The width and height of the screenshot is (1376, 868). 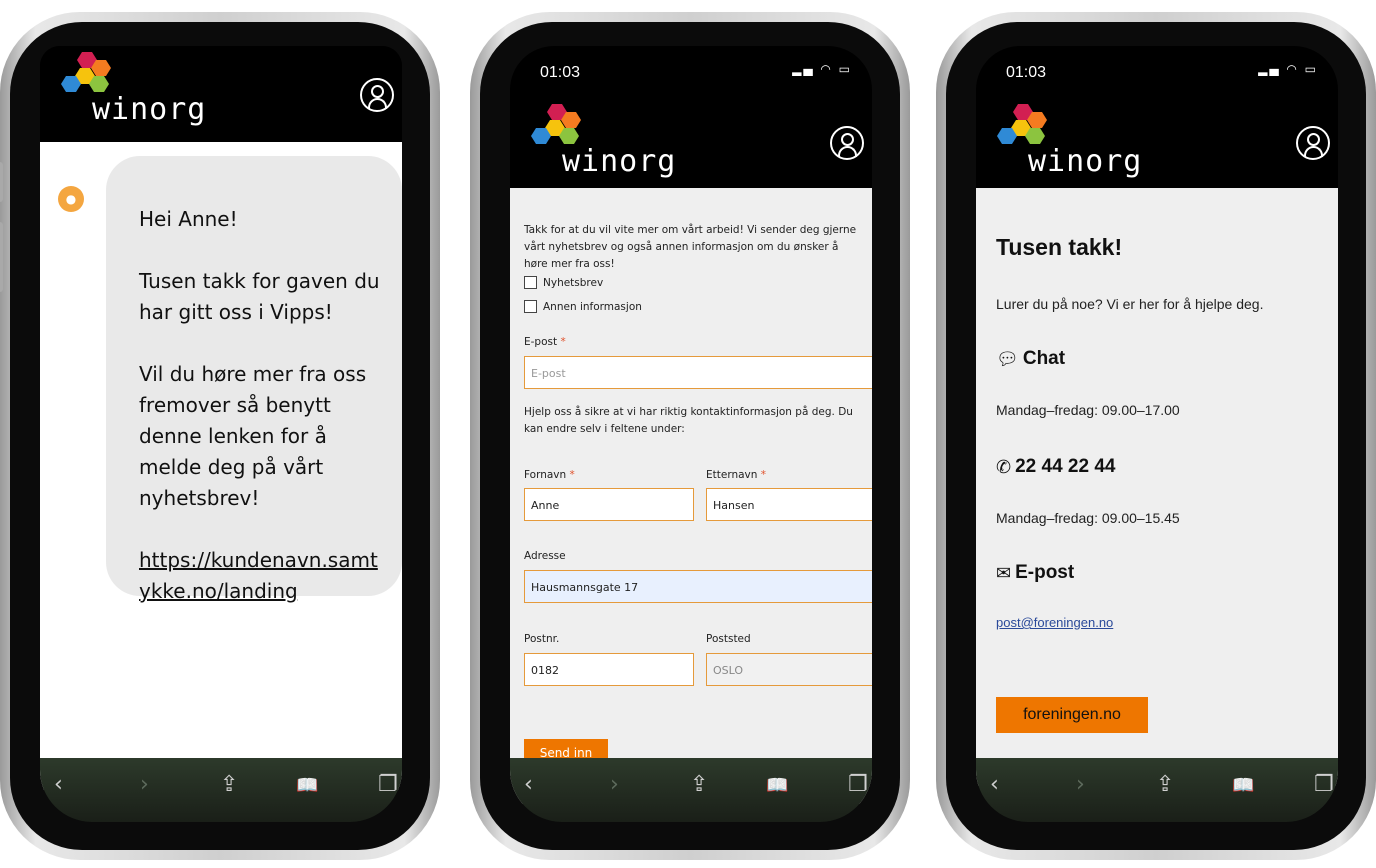 What do you see at coordinates (188, 219) in the screenshot?
I see `message-greeting: Hei Anne!` at bounding box center [188, 219].